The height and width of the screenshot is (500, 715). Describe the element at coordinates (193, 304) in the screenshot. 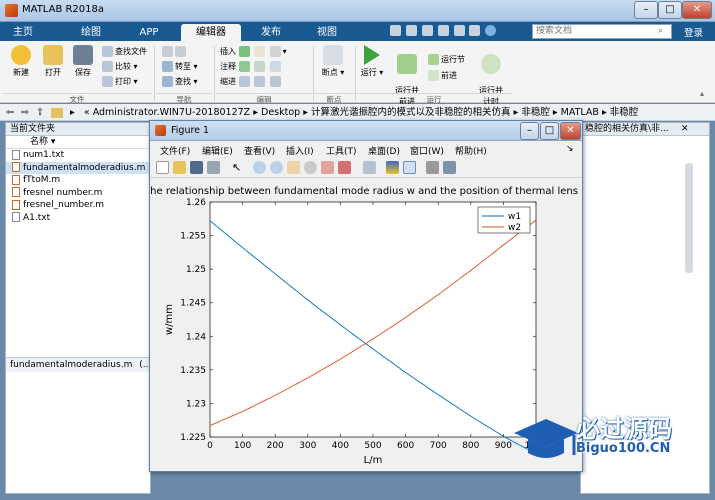

I see `y-tick-label: 1.245` at that location.